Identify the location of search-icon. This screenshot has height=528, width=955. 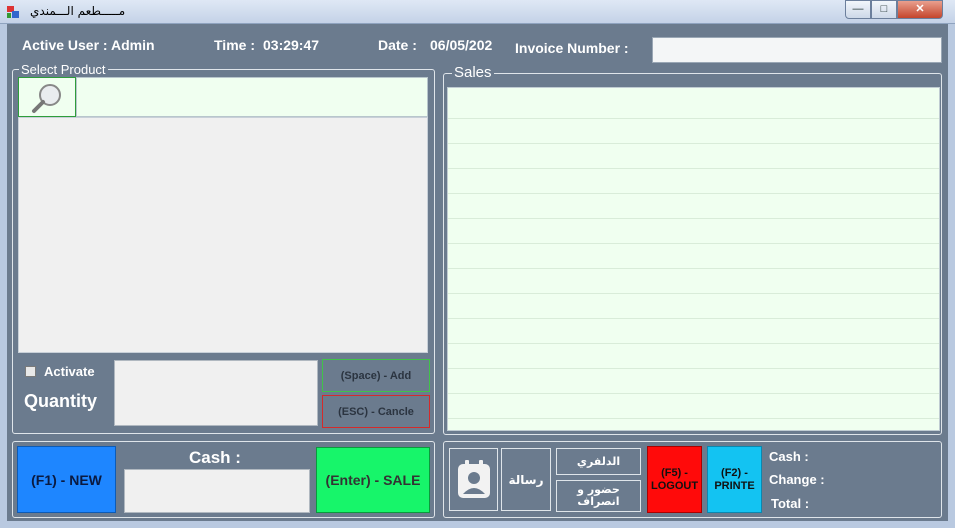
(46, 98).